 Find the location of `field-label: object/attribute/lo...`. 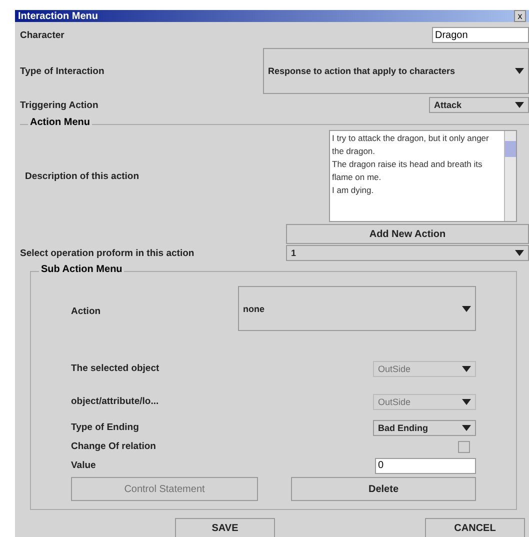

field-label: object/attribute/lo... is located at coordinates (115, 401).